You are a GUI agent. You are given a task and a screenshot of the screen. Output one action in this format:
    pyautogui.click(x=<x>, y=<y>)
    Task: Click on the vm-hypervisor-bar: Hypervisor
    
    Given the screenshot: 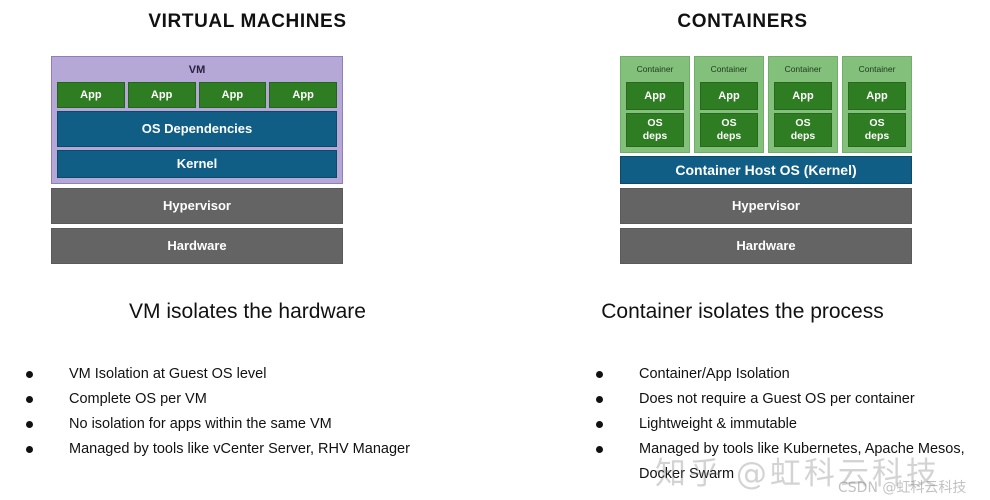 What is the action you would take?
    pyautogui.click(x=197, y=206)
    